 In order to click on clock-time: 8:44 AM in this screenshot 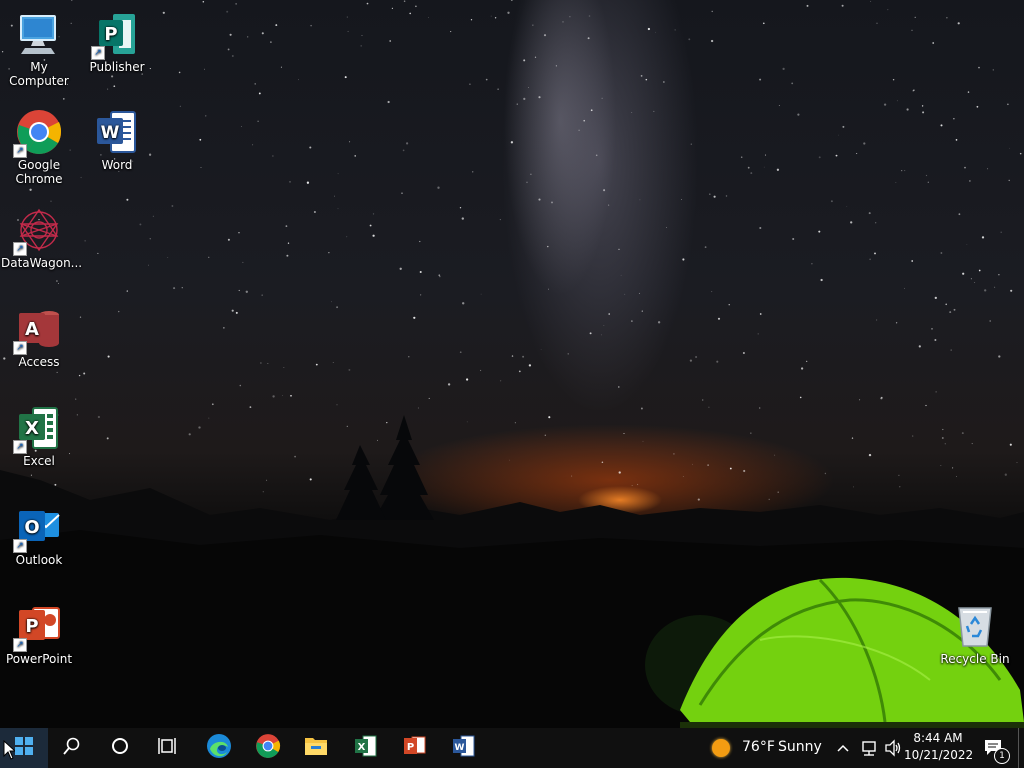, I will do `click(938, 738)`.